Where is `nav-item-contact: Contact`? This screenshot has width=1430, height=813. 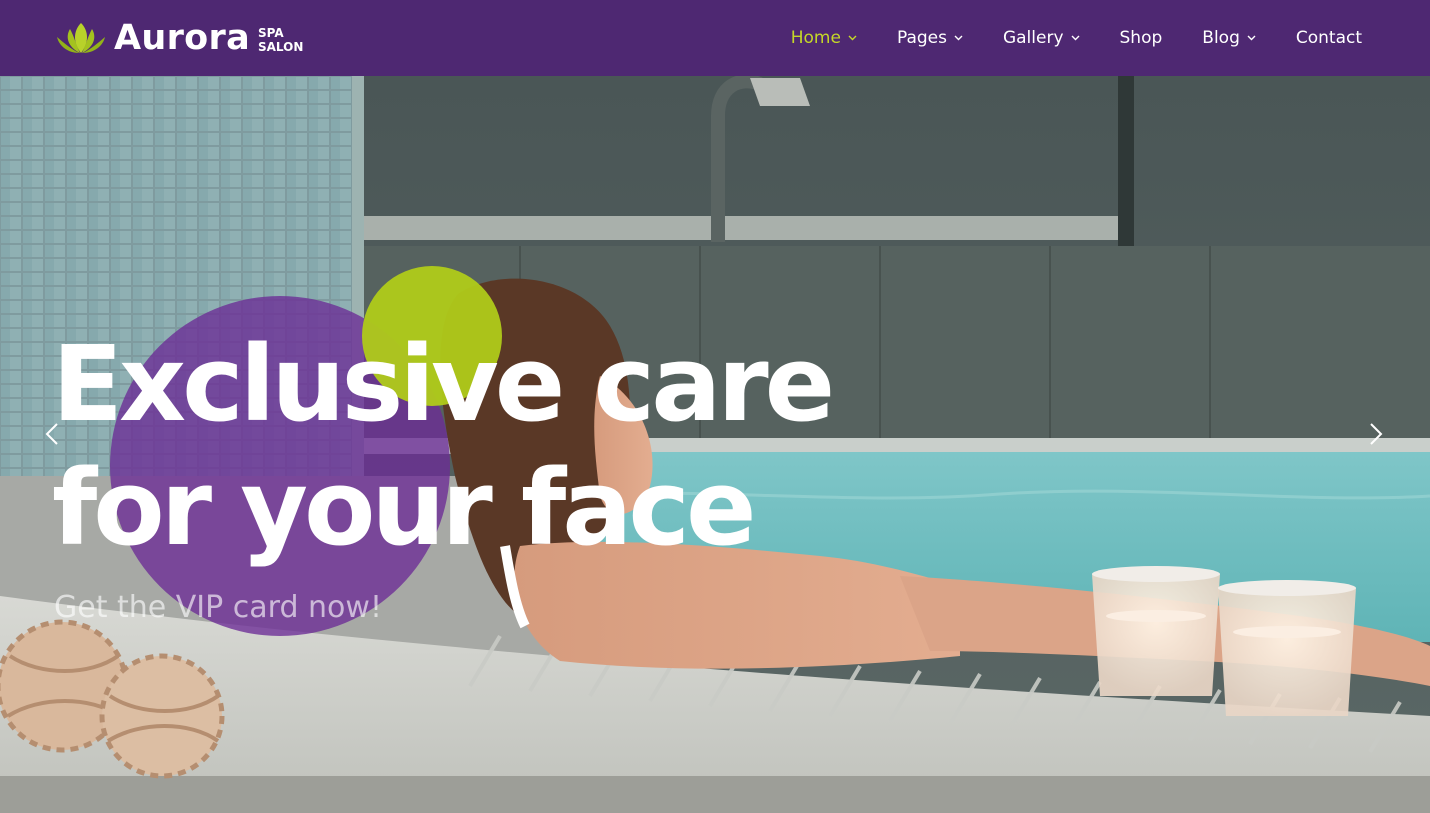
nav-item-contact: Contact is located at coordinates (1329, 38).